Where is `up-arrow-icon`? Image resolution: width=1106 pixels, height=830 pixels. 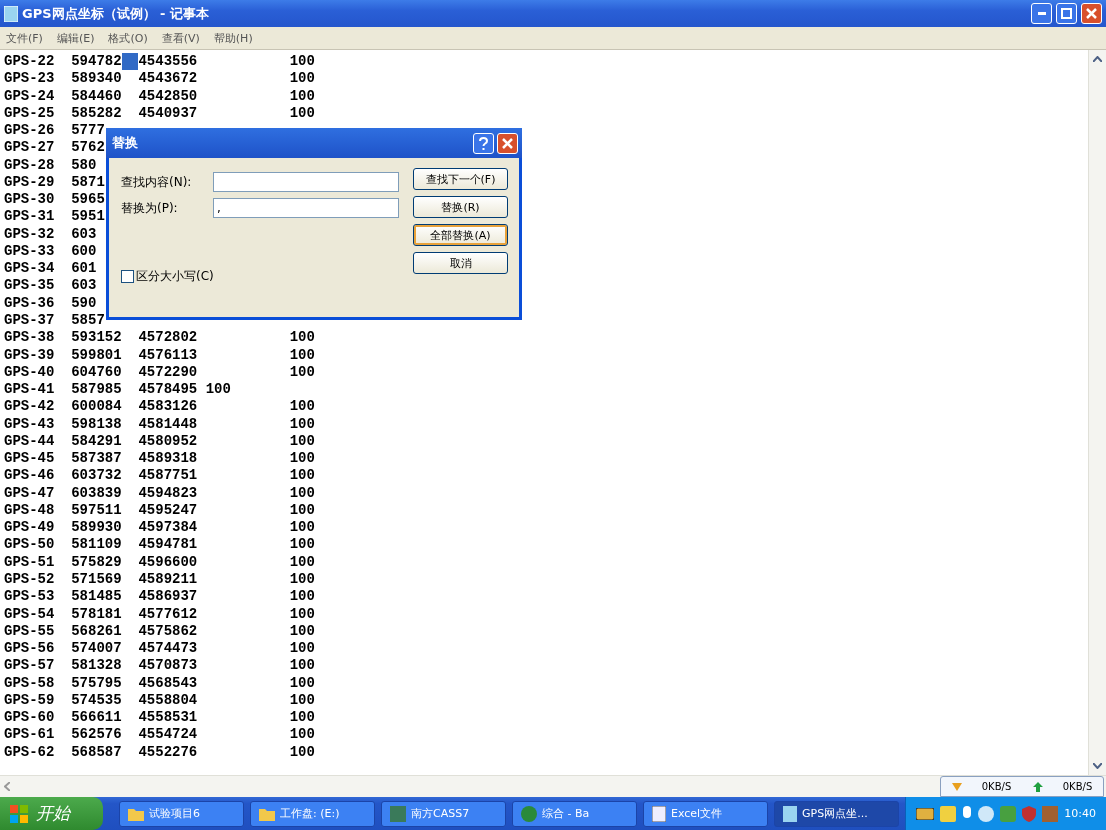
up-arrow-icon is located at coordinates (1037, 786).